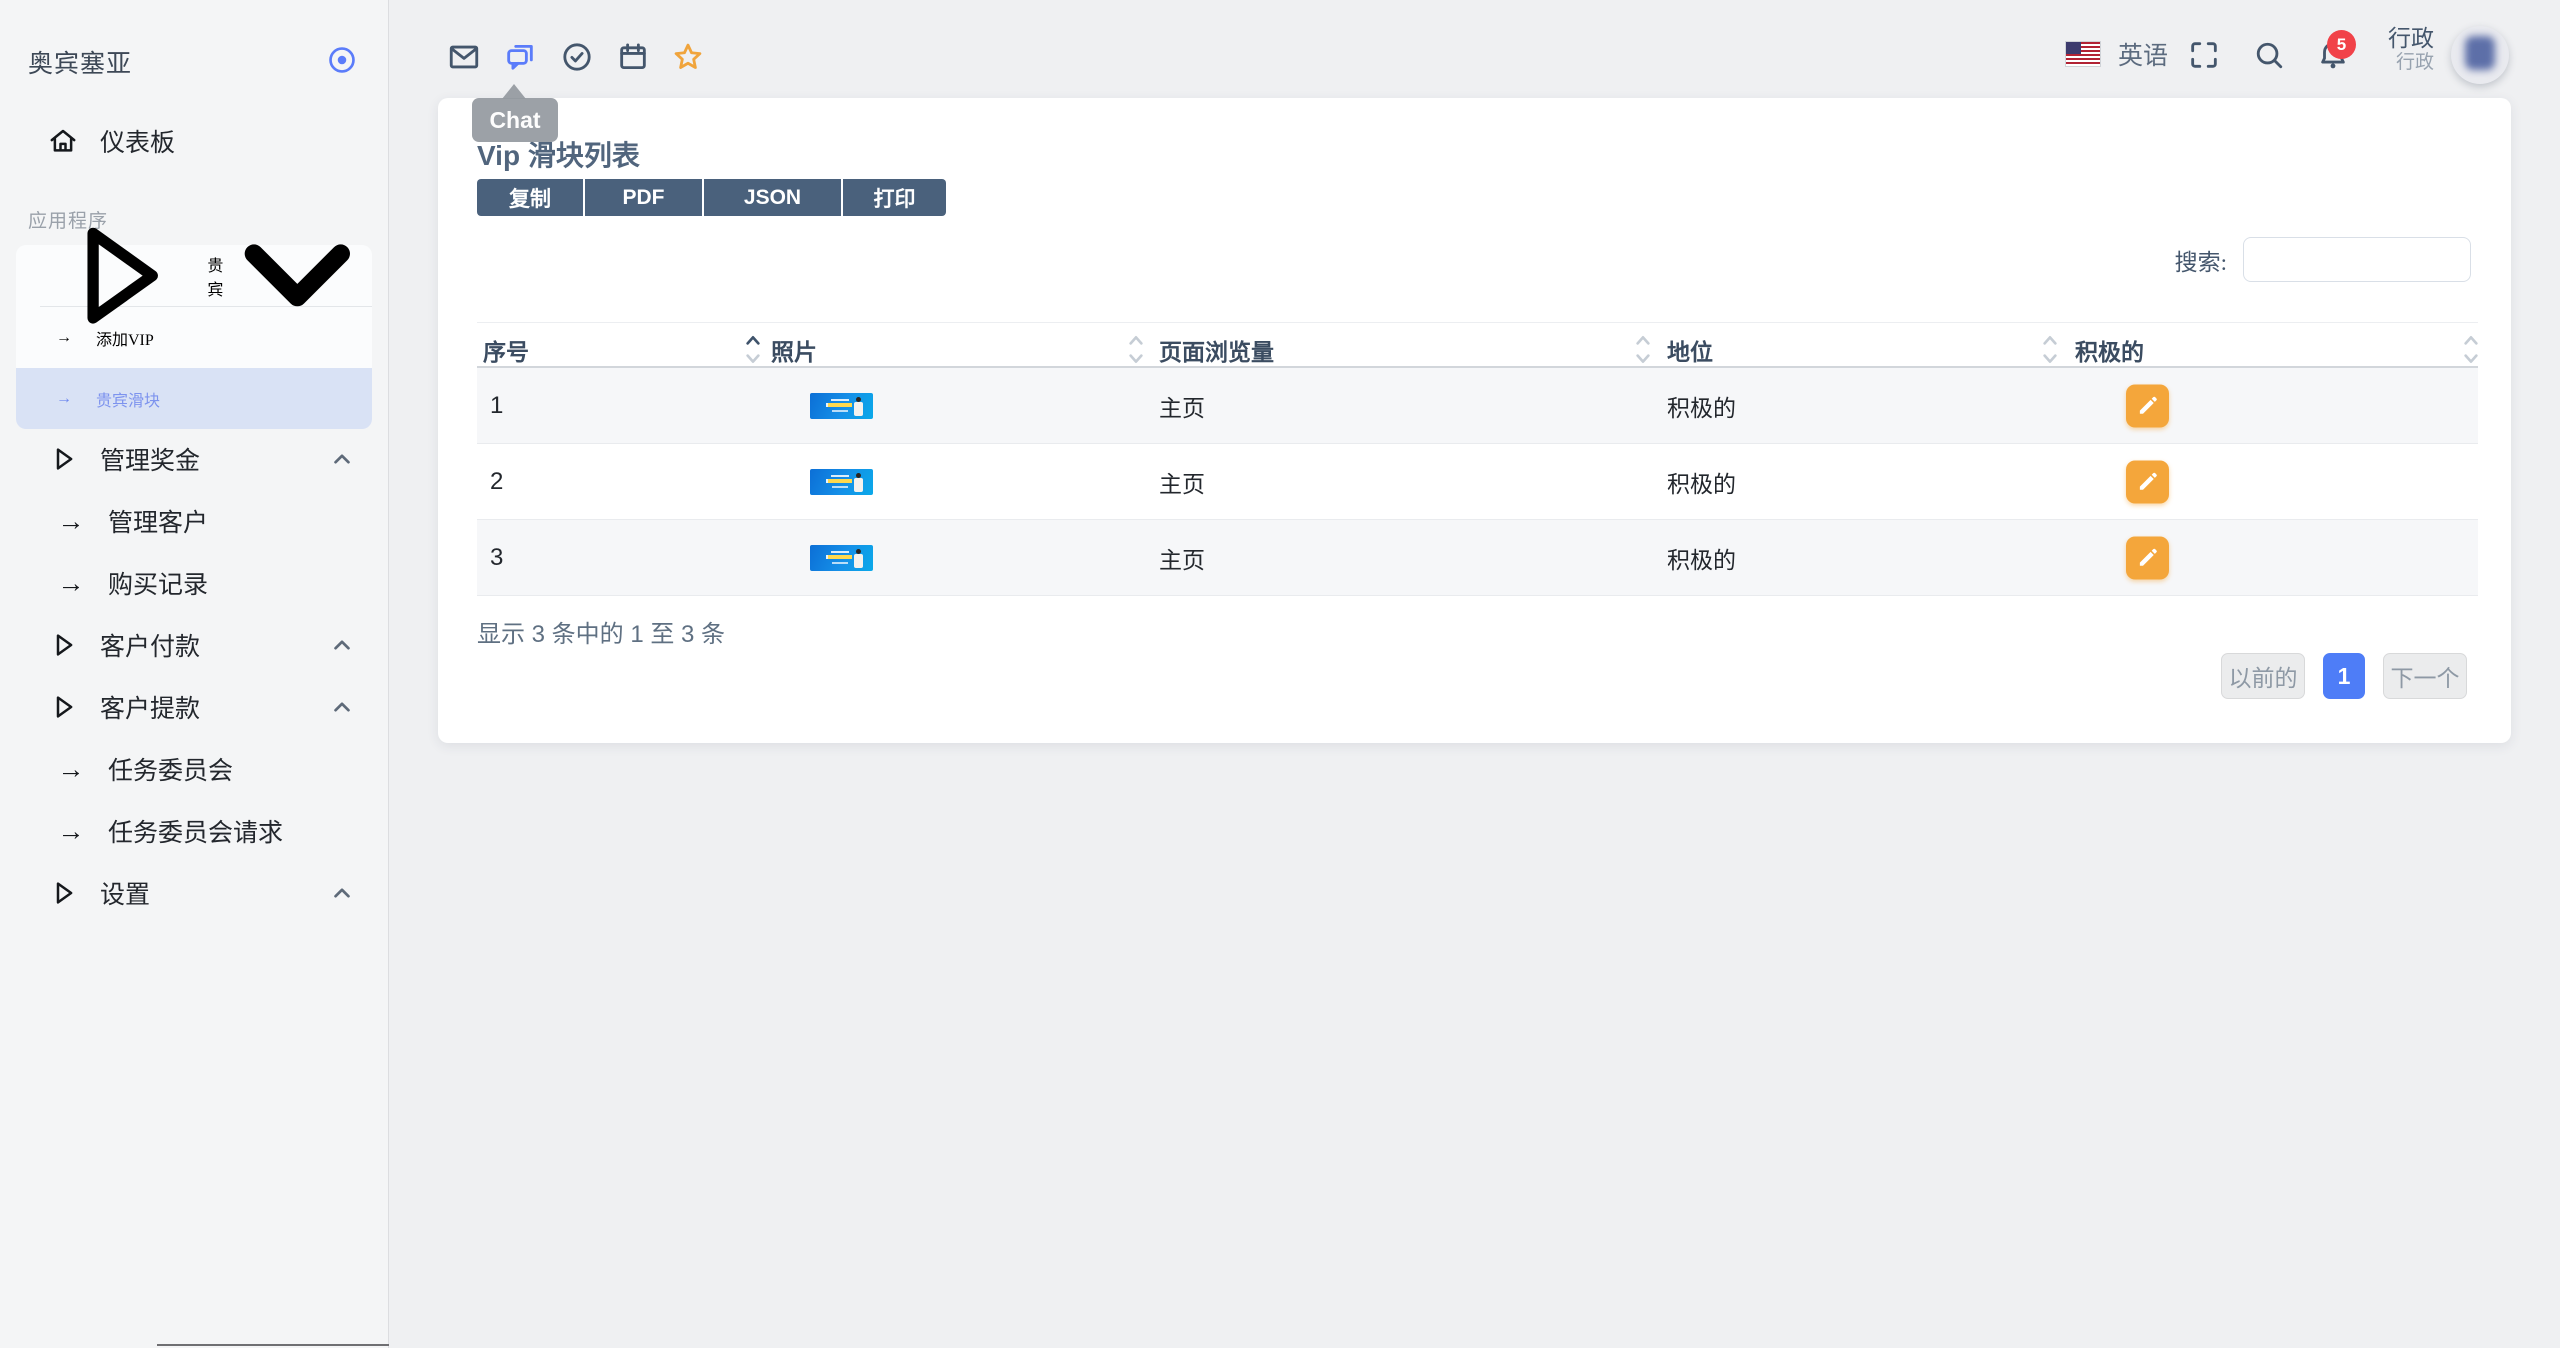 This screenshot has height=1348, width=2560. I want to click on fullscreen-icon, so click(2204, 55).